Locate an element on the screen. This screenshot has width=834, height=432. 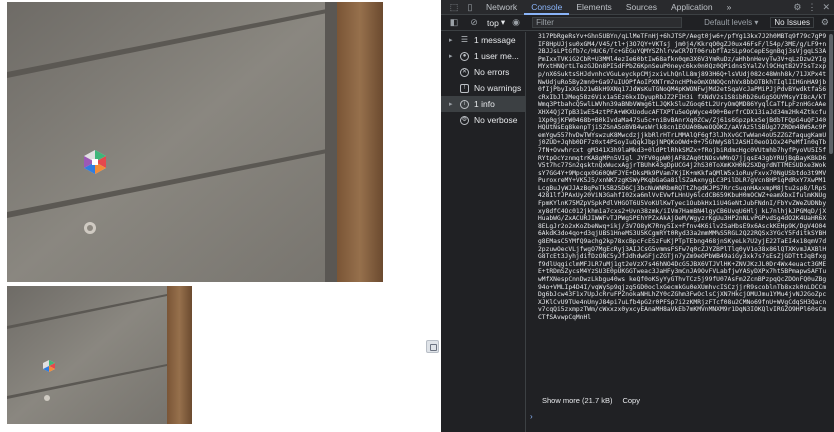
clear-console-icon: ⊘ is located at coordinates (474, 22).